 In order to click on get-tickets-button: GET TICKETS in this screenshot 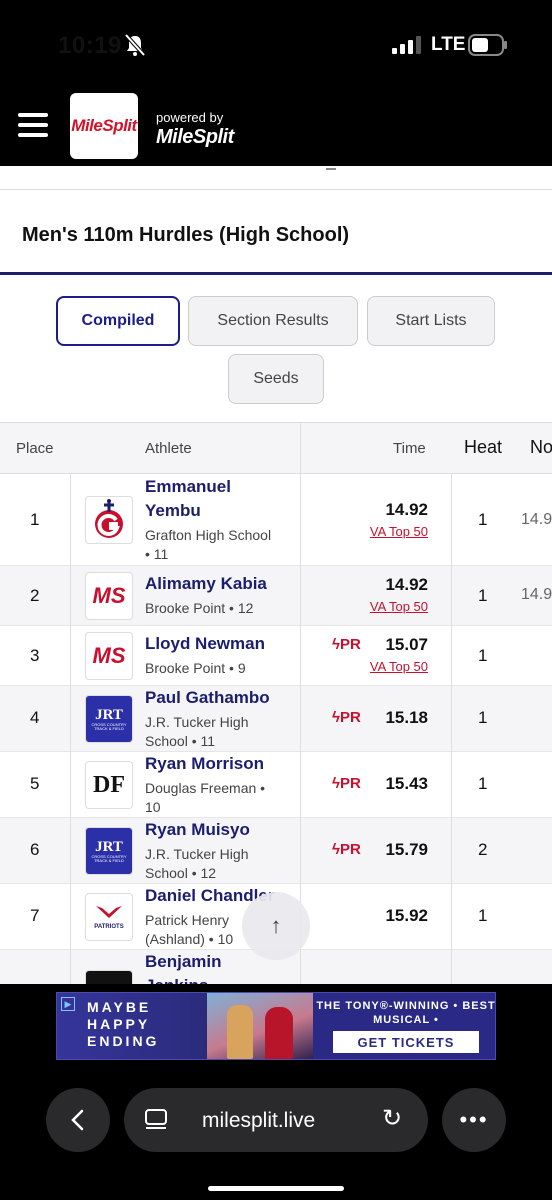, I will do `click(406, 1042)`.